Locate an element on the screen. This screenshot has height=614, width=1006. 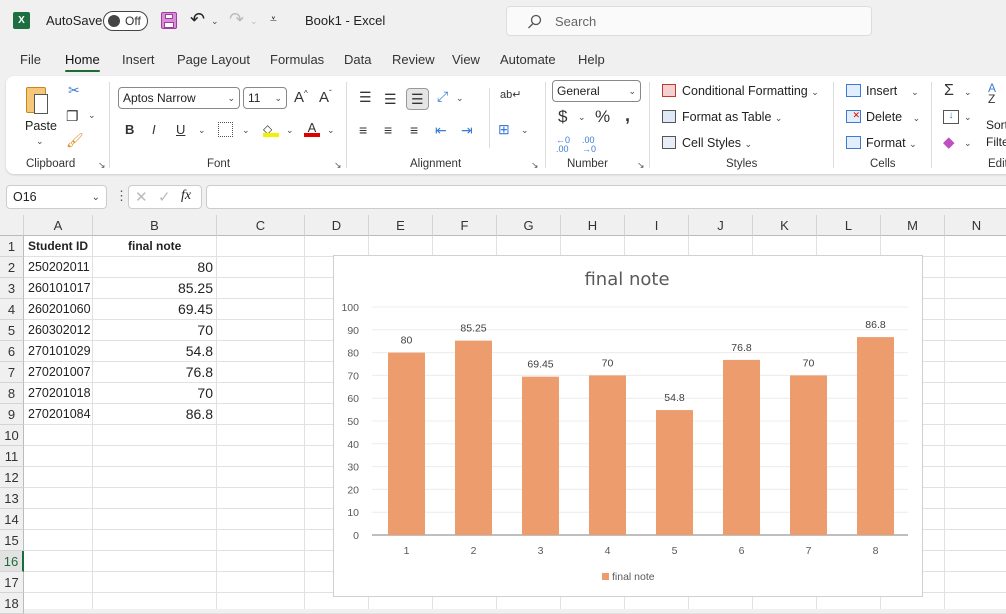
tab-insert: Insert is located at coordinates (138, 59).